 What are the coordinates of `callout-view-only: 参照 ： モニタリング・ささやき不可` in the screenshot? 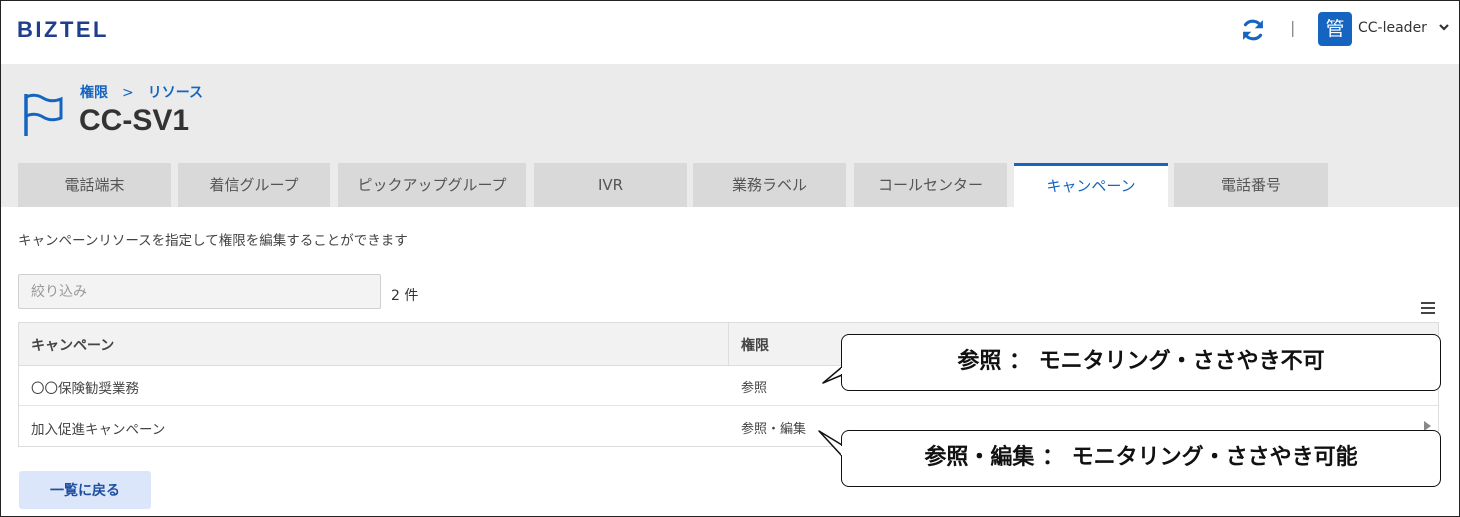 It's located at (1141, 362).